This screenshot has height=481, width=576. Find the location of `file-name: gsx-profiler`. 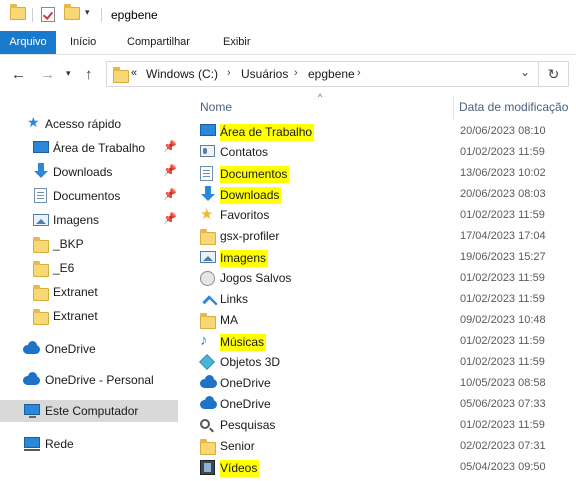

file-name: gsx-profiler is located at coordinates (250, 236).